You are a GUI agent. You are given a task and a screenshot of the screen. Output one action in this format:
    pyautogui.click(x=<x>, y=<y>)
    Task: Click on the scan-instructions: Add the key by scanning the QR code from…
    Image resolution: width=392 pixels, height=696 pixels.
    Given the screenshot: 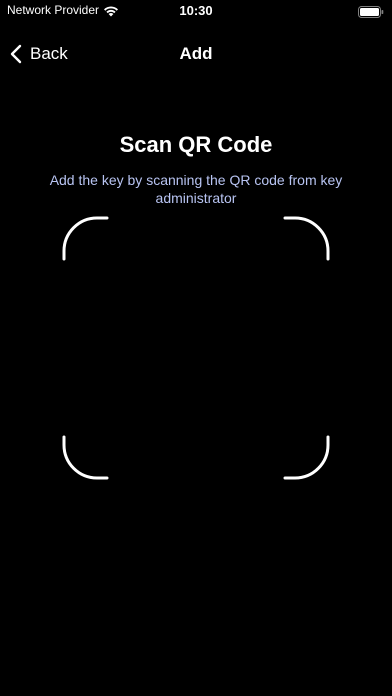 What is the action you would take?
    pyautogui.click(x=196, y=189)
    